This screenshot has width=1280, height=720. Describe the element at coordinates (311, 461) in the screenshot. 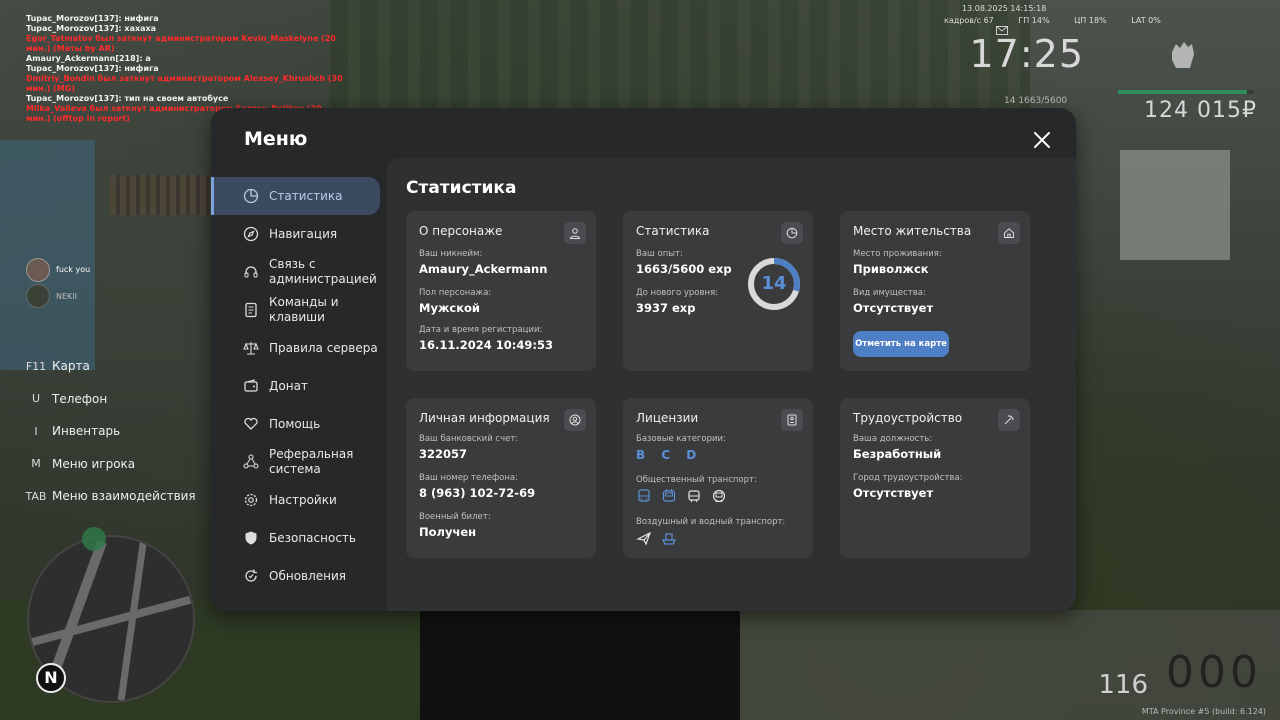

I see `nav-label: Реферальная система` at that location.